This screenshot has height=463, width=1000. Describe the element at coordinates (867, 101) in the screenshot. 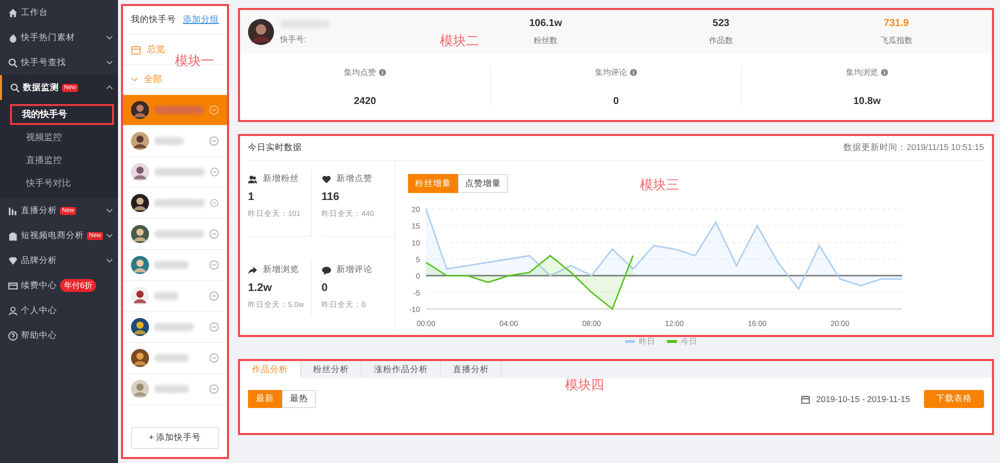

I see `average-value: 10.8w` at that location.